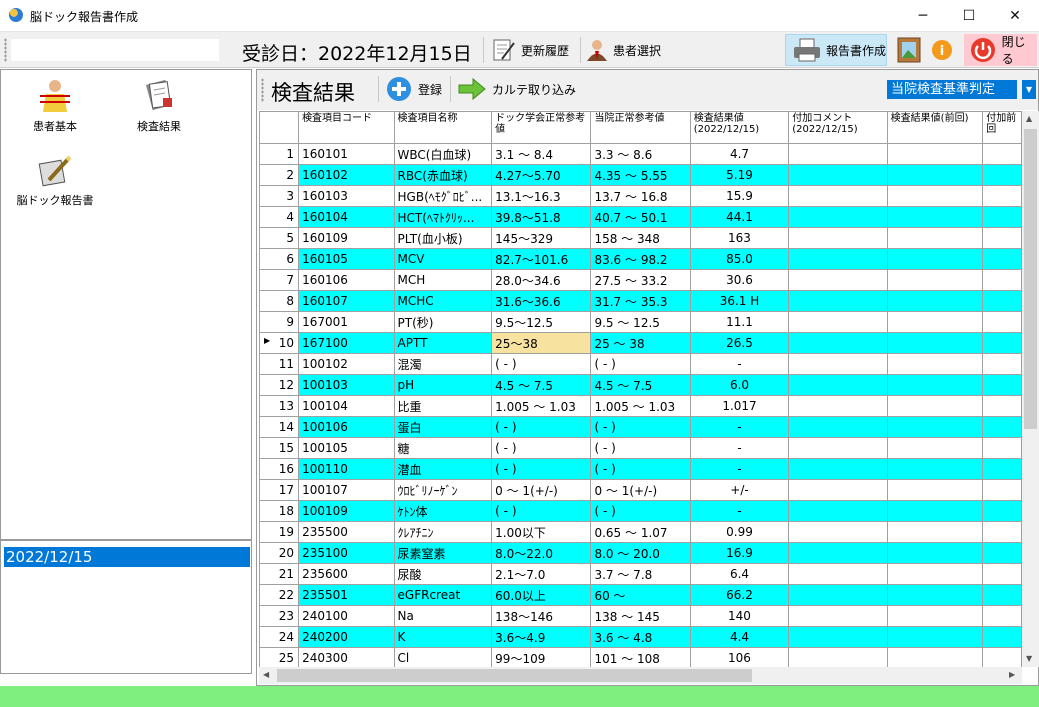  Describe the element at coordinates (443, 427) in the screenshot. I see `cell-name: 蛋白` at that location.